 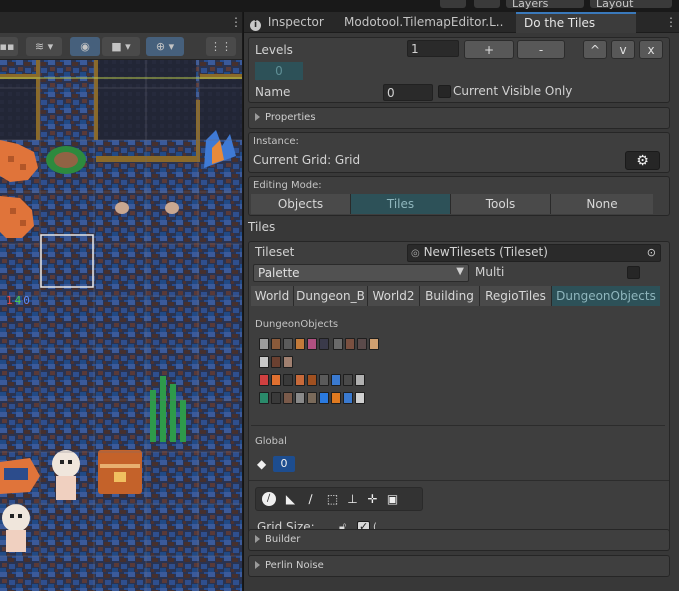 I want to click on layers-label: Layers, so click(x=530, y=5).